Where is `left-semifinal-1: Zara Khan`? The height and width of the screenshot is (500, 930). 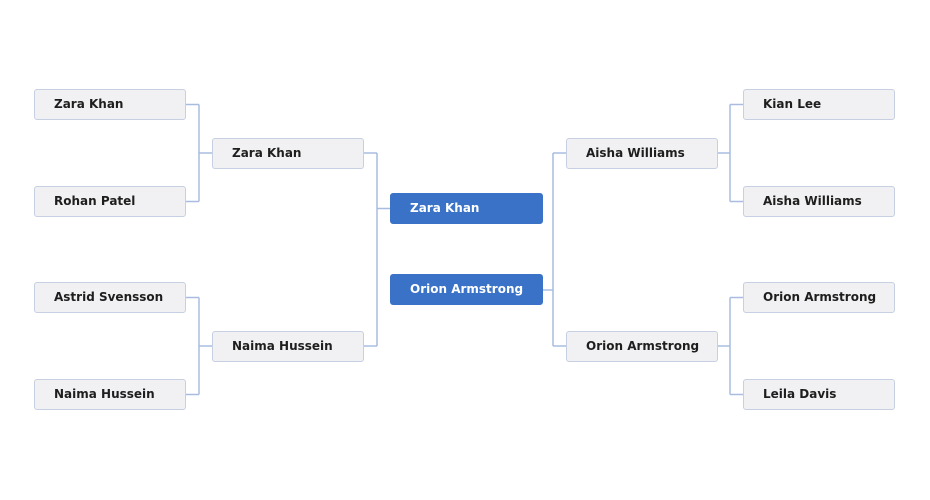
left-semifinal-1: Zara Khan is located at coordinates (288, 153).